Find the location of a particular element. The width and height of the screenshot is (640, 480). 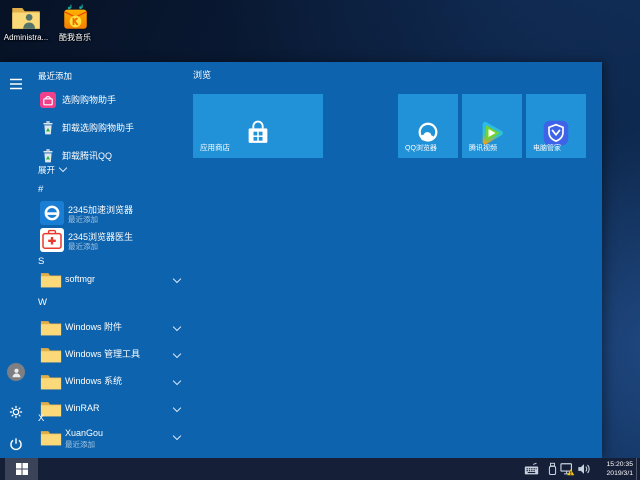

gear-icon is located at coordinates (16, 412).